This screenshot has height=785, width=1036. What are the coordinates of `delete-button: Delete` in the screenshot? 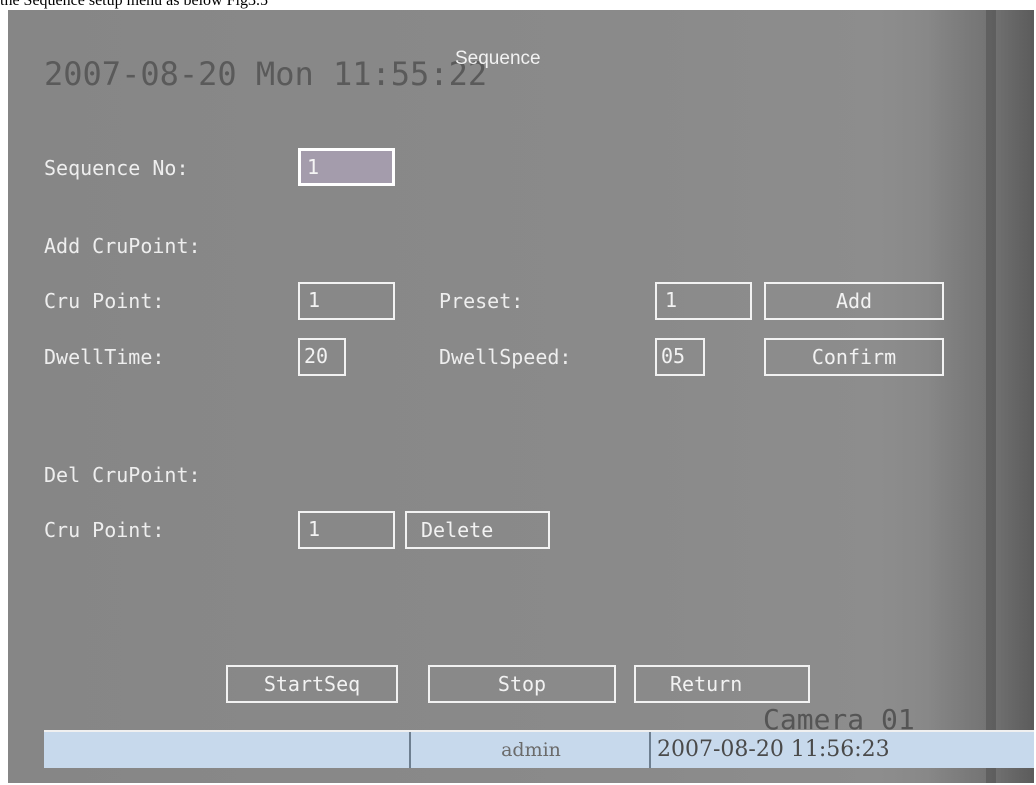 It's located at (477, 530).